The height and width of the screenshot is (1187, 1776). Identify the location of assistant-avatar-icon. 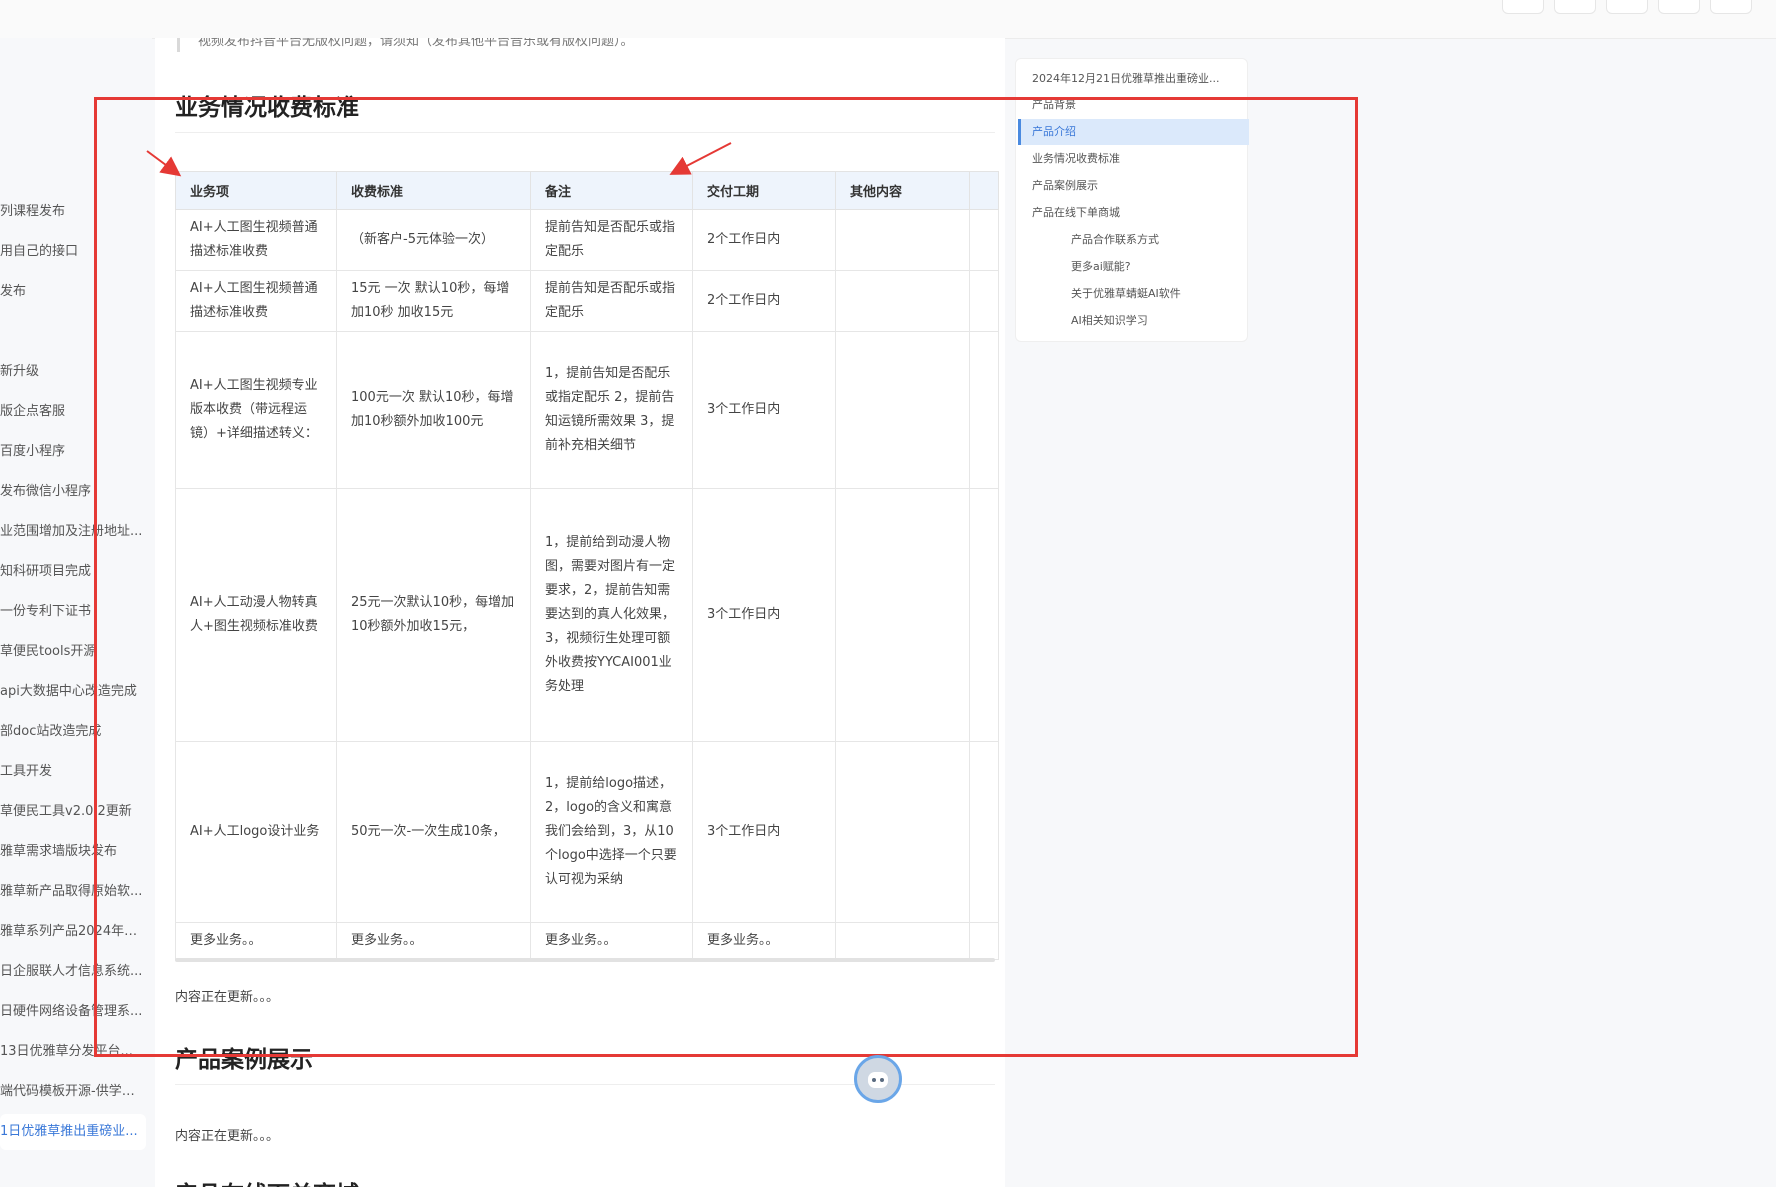
(878, 1079).